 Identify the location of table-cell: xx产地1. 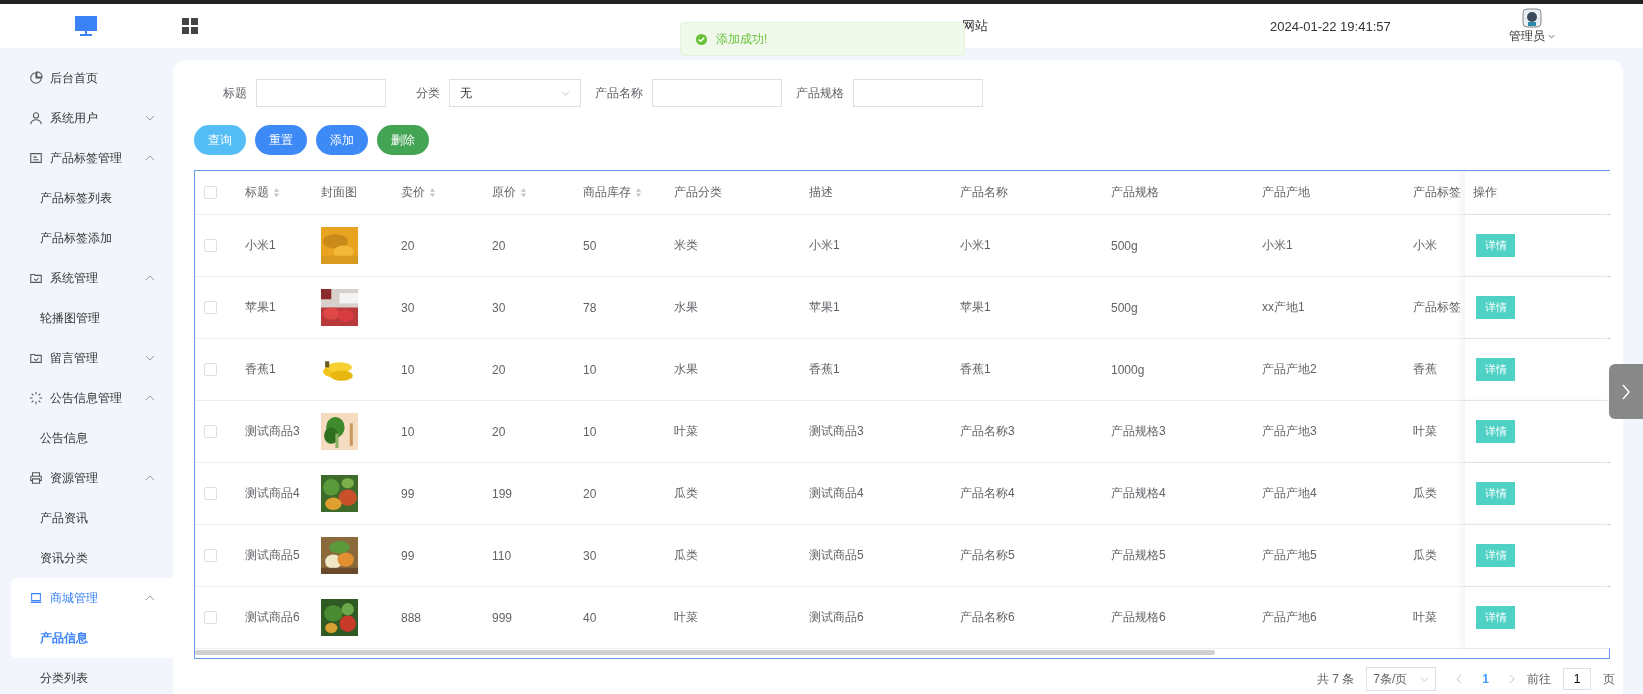
(1283, 307).